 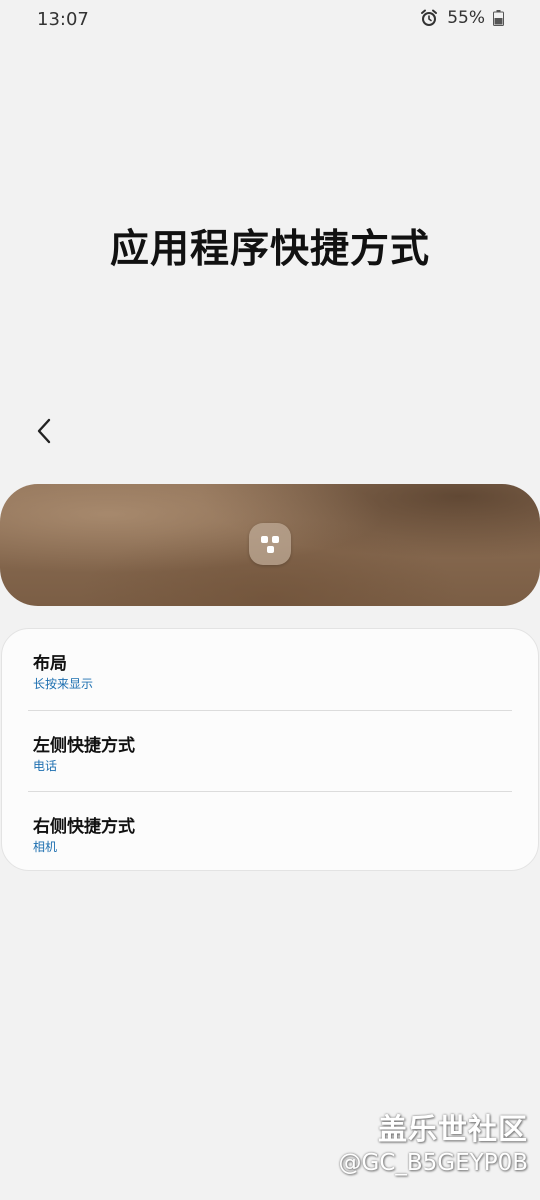 I want to click on status-bar: 13:07 55%, so click(x=270, y=20).